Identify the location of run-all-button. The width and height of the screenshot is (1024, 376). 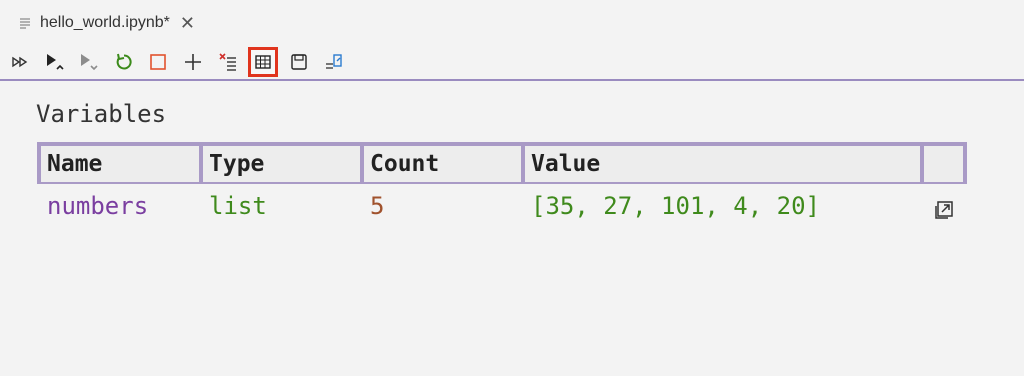
(20, 62).